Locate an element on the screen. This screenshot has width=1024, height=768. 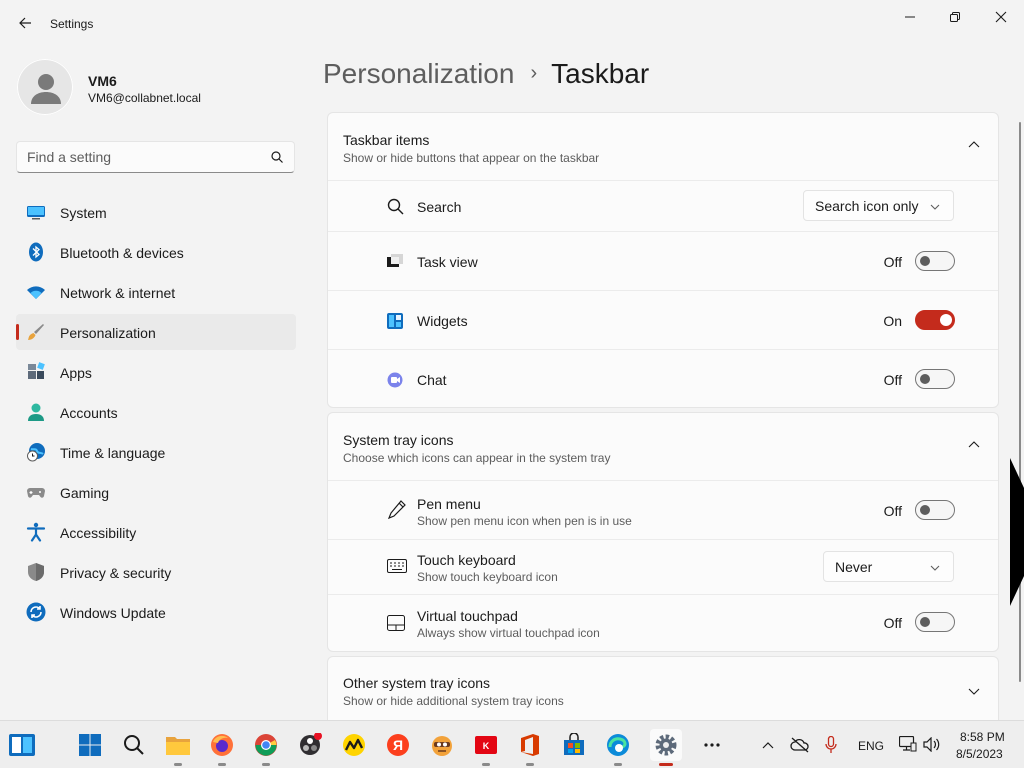
firefox-taskbar-button is located at coordinates (222, 747).